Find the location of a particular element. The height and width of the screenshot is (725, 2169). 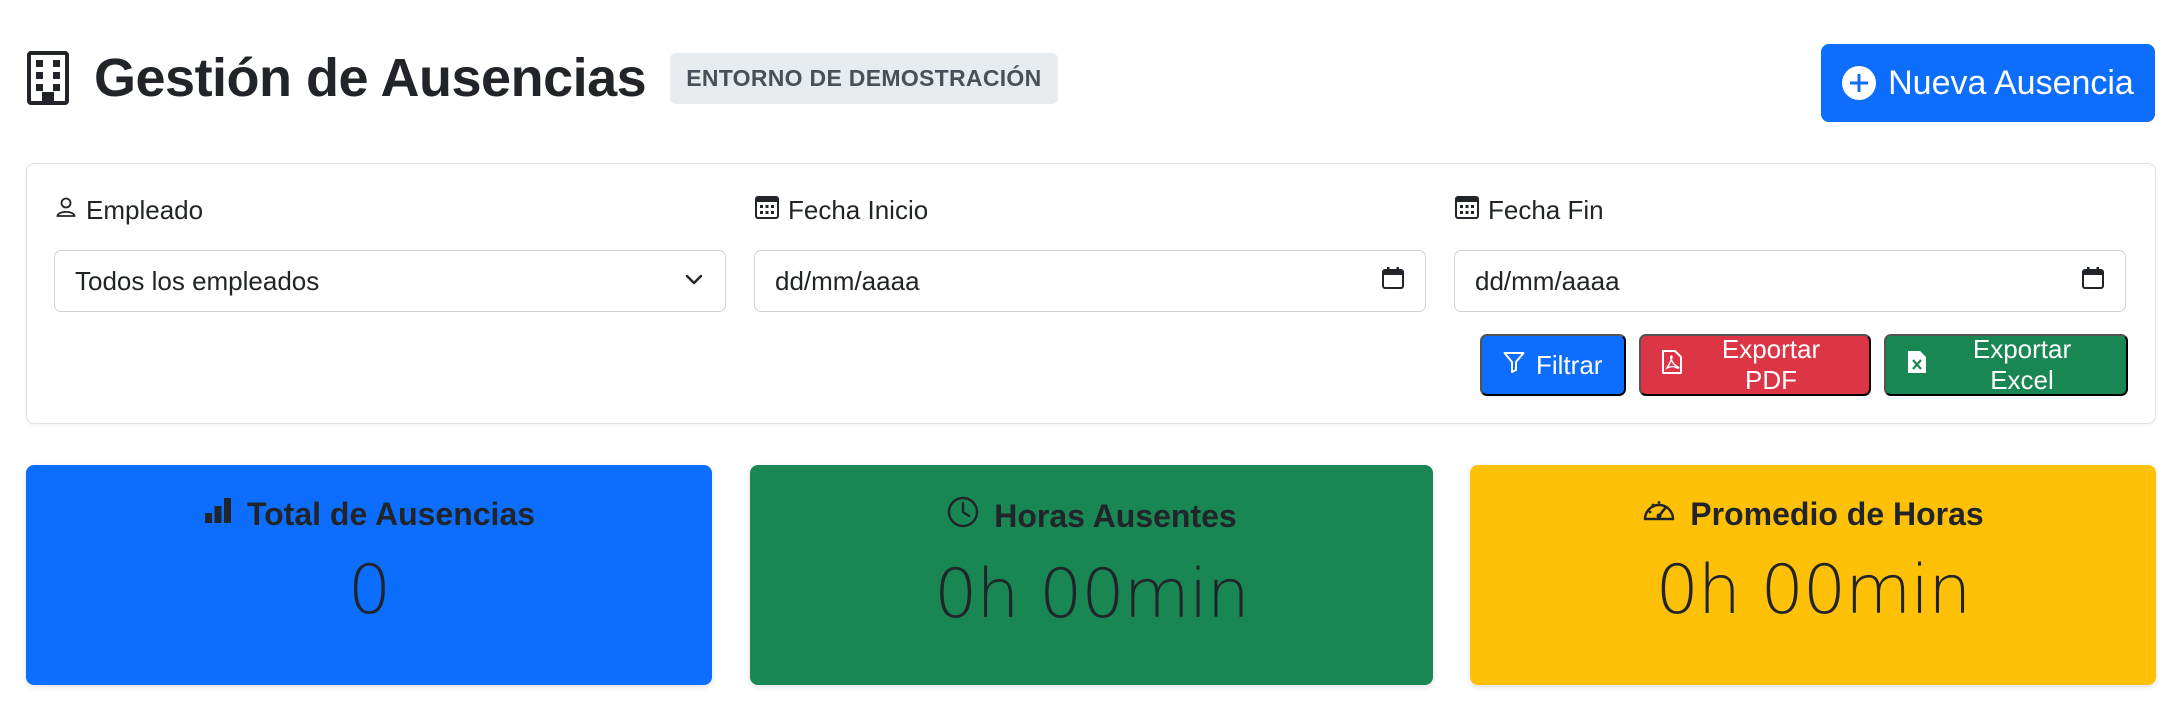

stat-title-row: Horas Ausentes is located at coordinates (1091, 516).